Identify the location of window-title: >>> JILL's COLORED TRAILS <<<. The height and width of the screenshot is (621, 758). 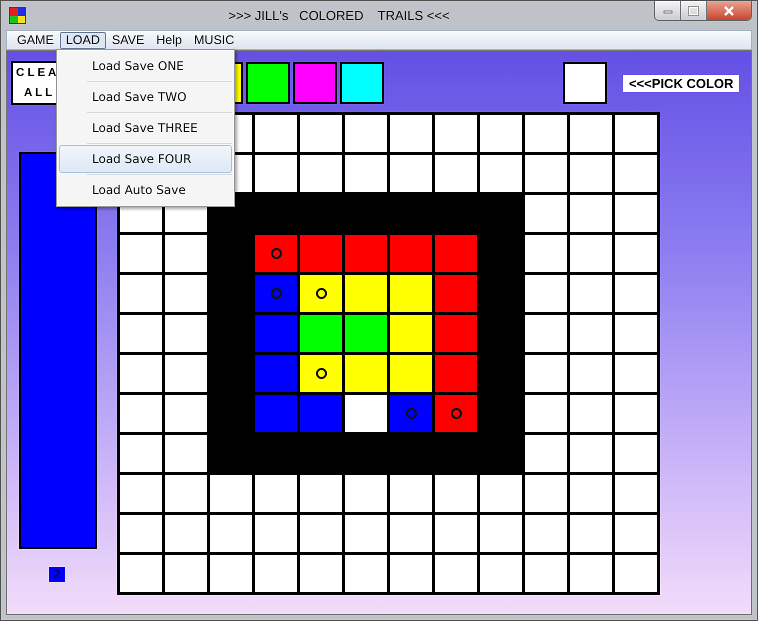
(339, 15).